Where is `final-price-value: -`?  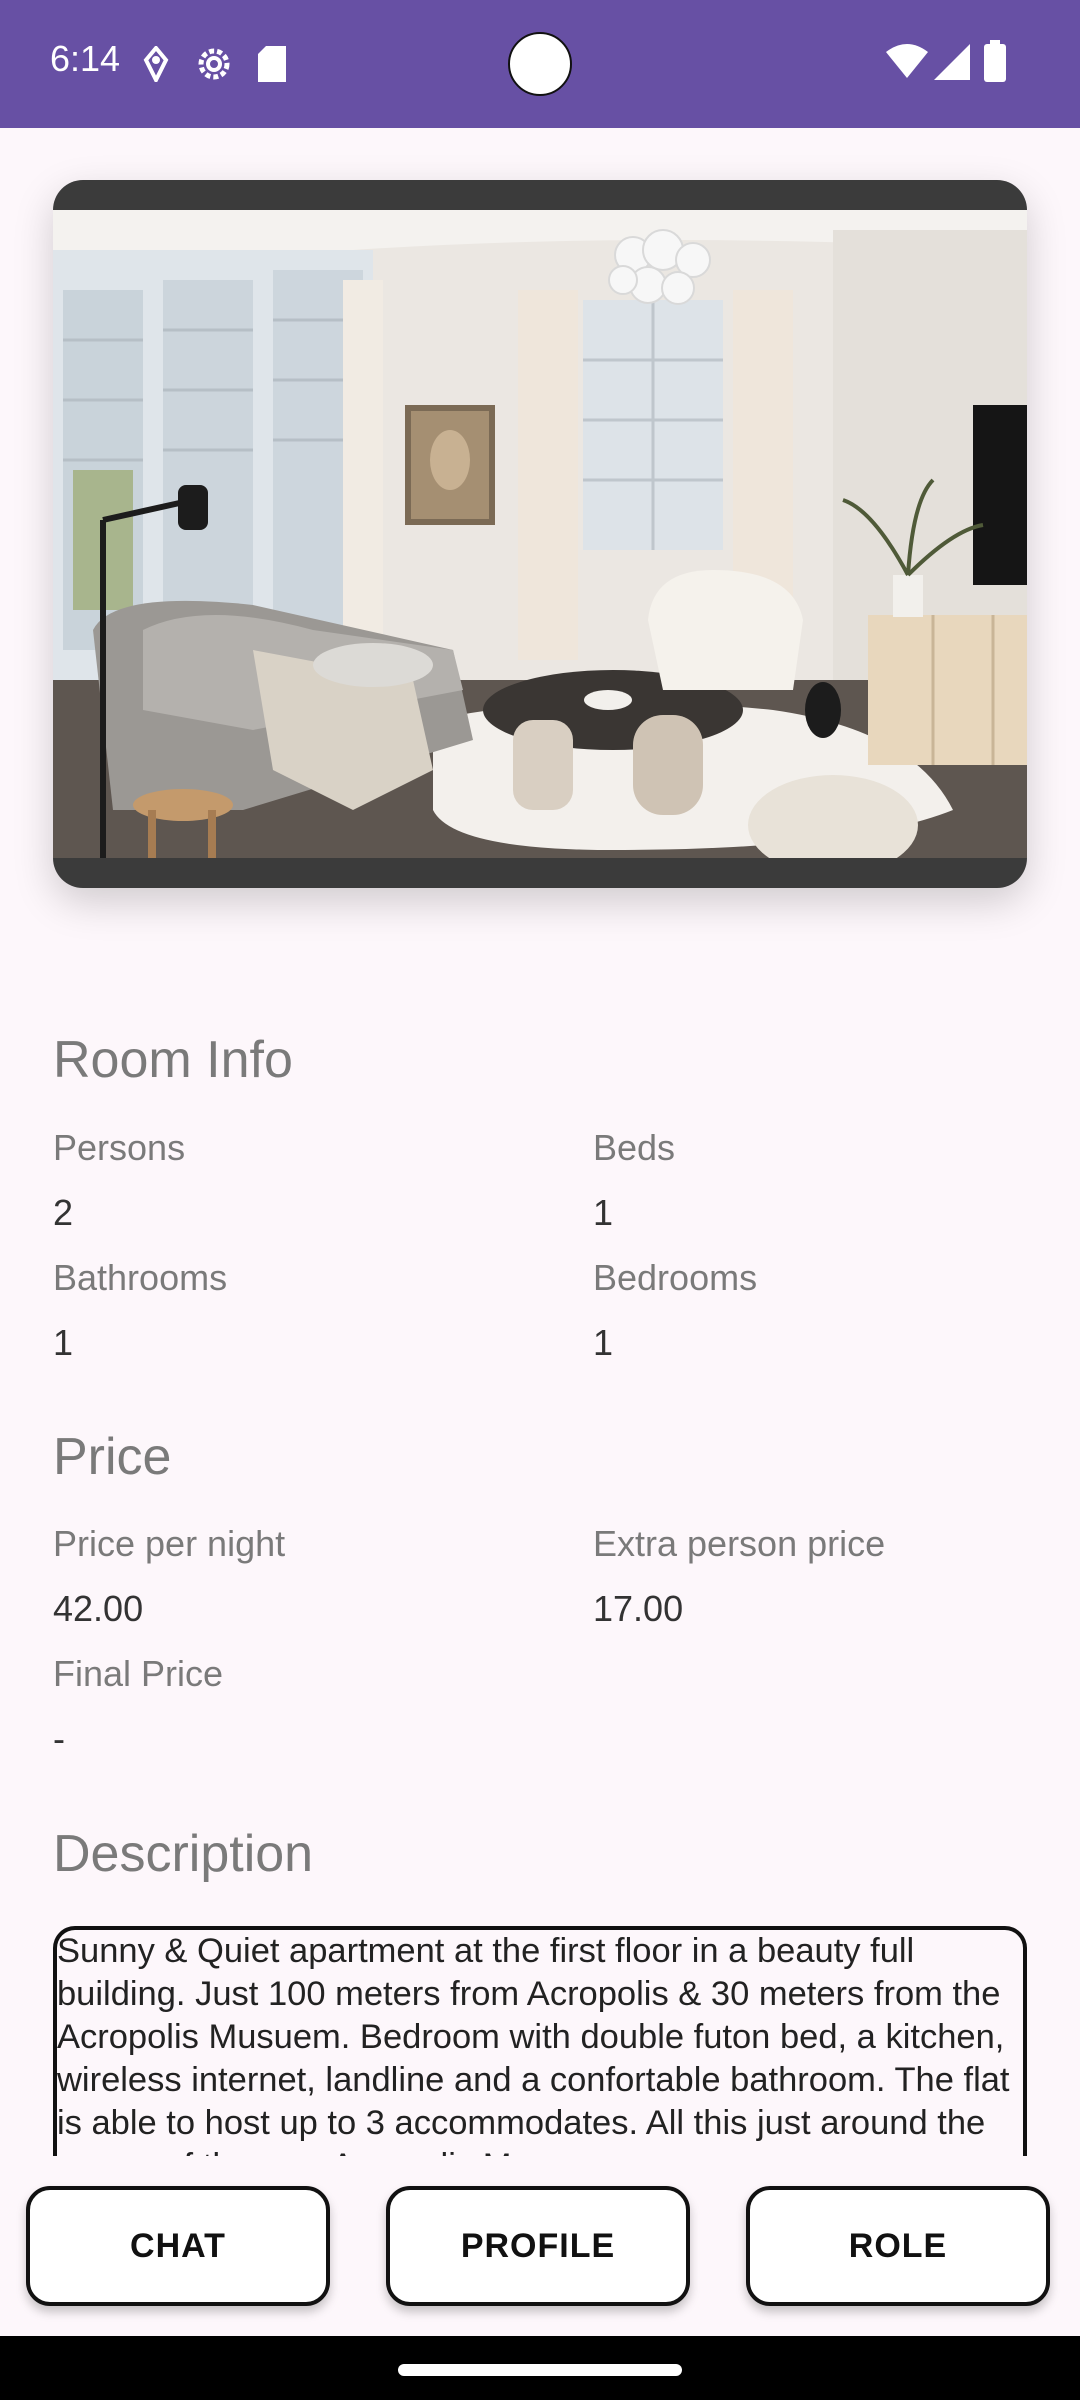 final-price-value: - is located at coordinates (59, 1738).